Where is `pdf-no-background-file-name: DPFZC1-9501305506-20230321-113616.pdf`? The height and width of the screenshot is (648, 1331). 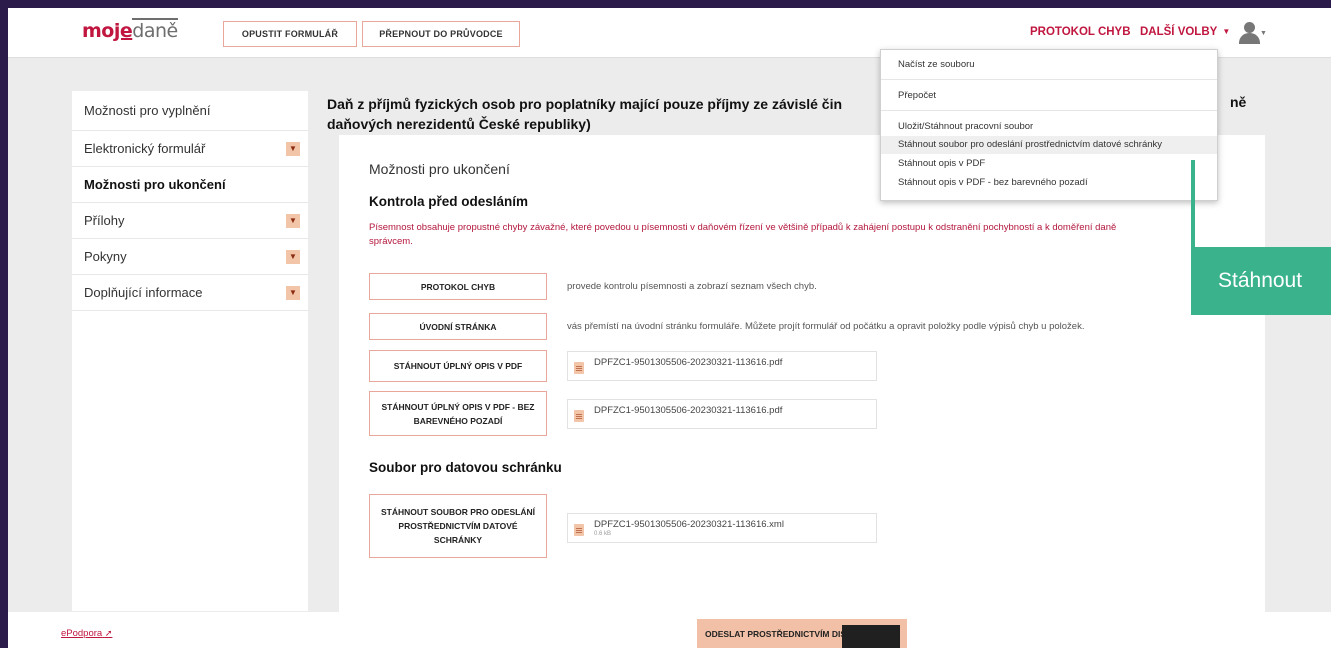 pdf-no-background-file-name: DPFZC1-9501305506-20230321-113616.pdf is located at coordinates (688, 410).